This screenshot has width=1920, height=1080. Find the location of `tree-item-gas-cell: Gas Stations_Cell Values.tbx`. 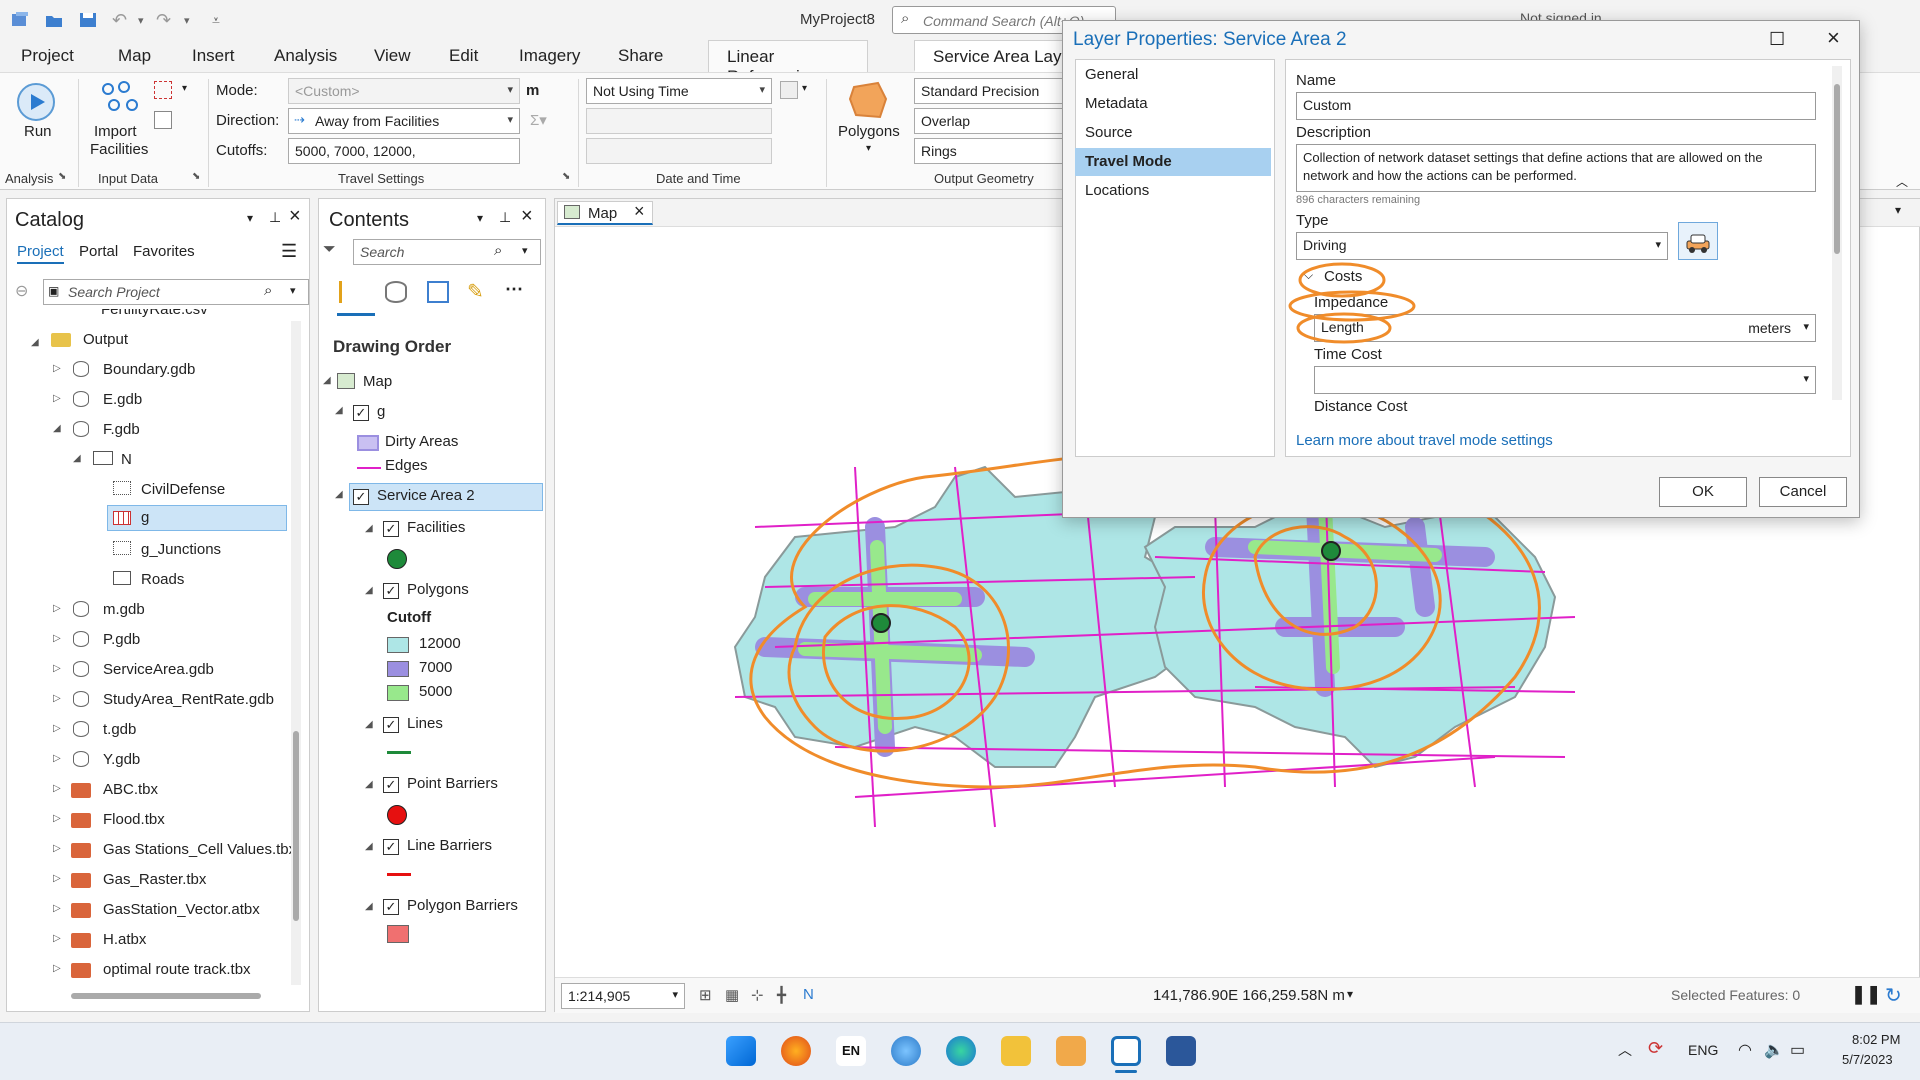

tree-item-gas-cell: Gas Stations_Cell Values.tbx is located at coordinates (199, 849).